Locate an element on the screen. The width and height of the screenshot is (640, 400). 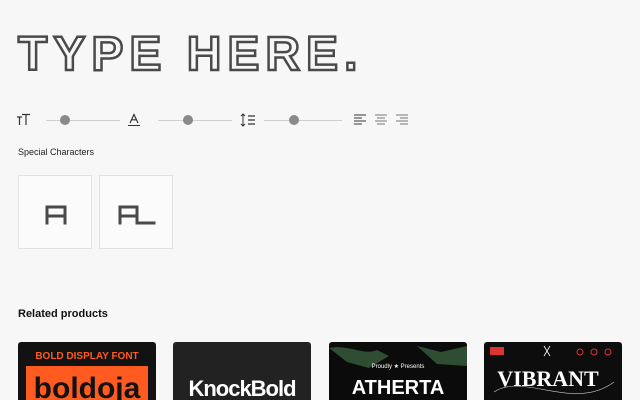
glyph-tile-alternate-al is located at coordinates (136, 212).